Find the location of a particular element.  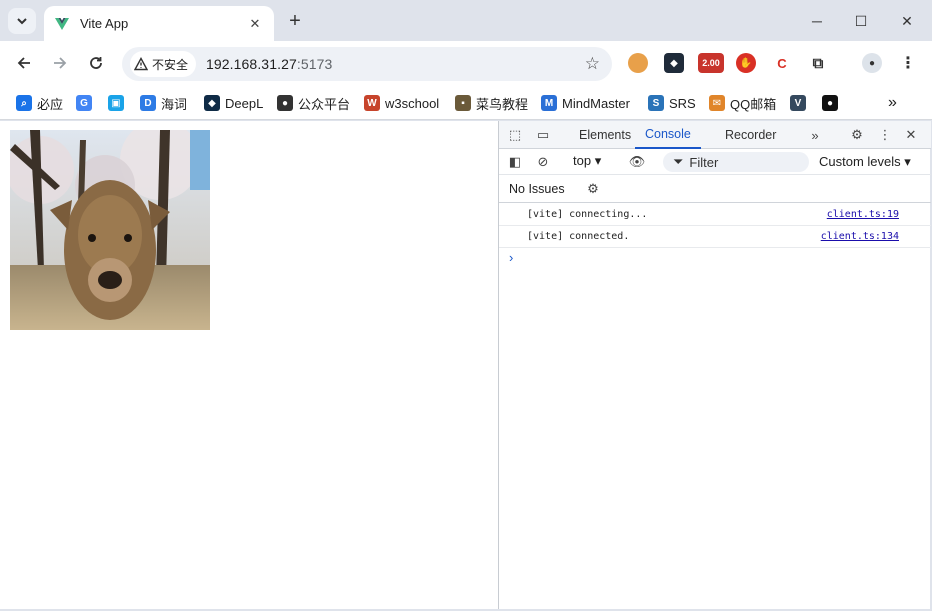

url-text: 192.168.31.27:5173 is located at coordinates (269, 64).